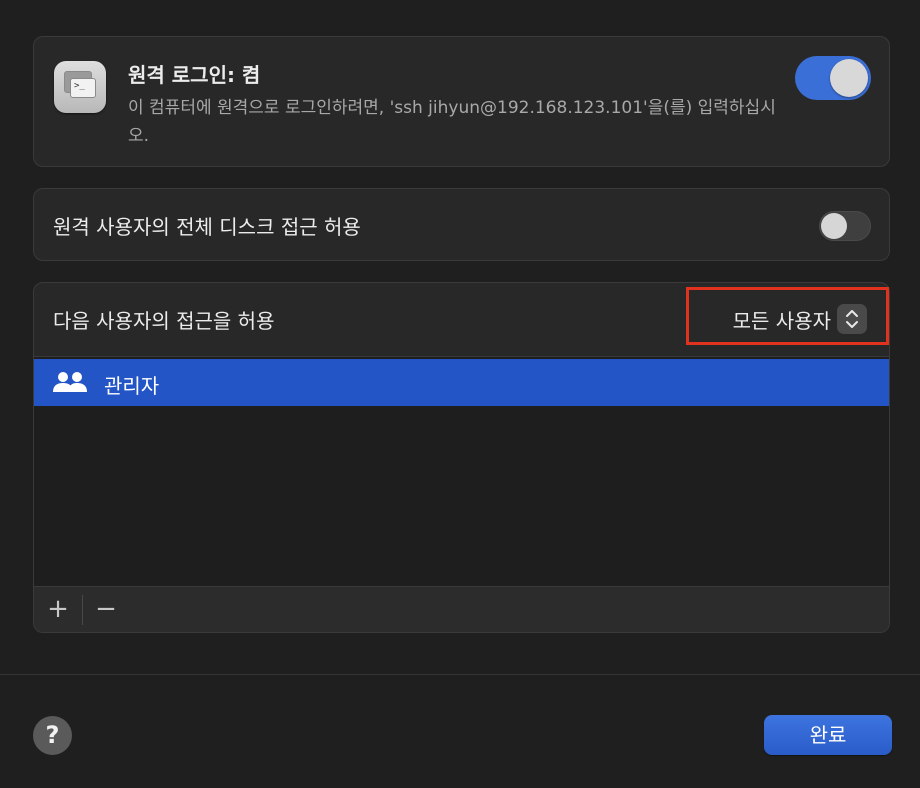 This screenshot has height=788, width=920. I want to click on popup-selected-value: 모든 사용자, so click(781, 320).